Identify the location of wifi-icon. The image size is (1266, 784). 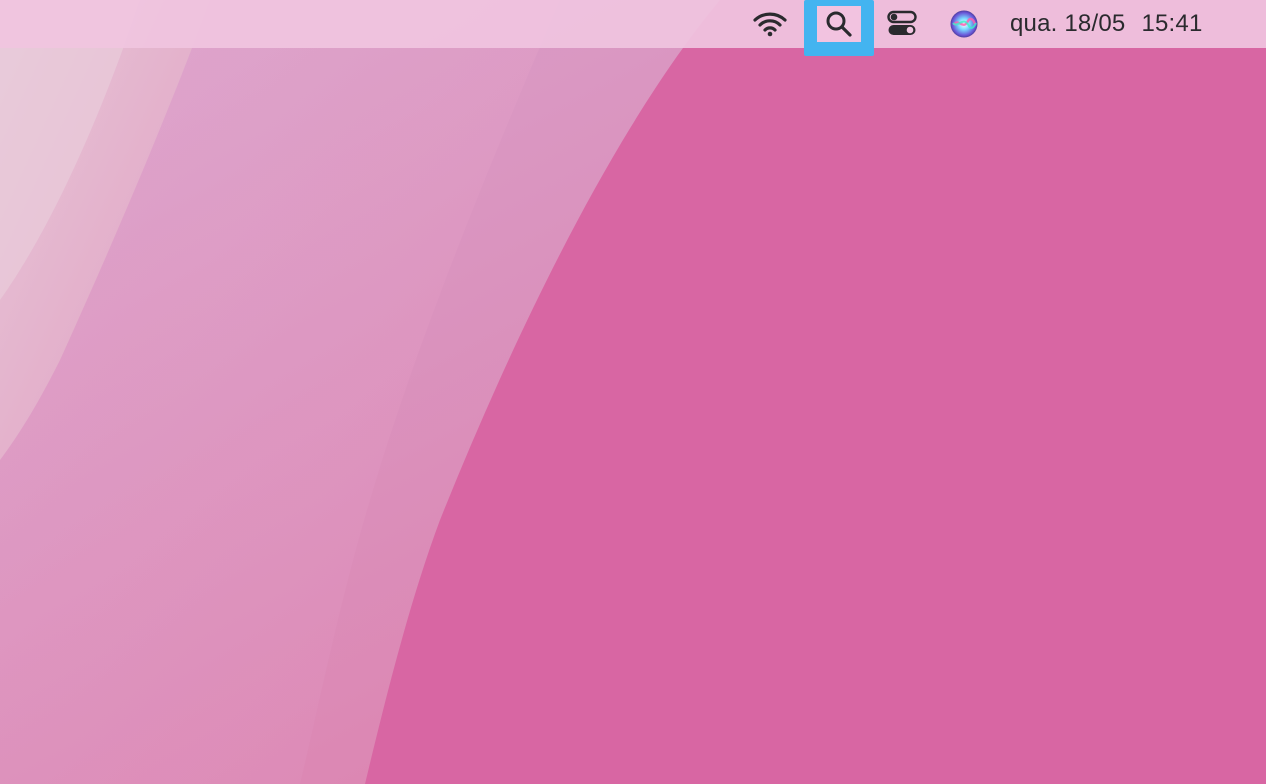
(770, 24).